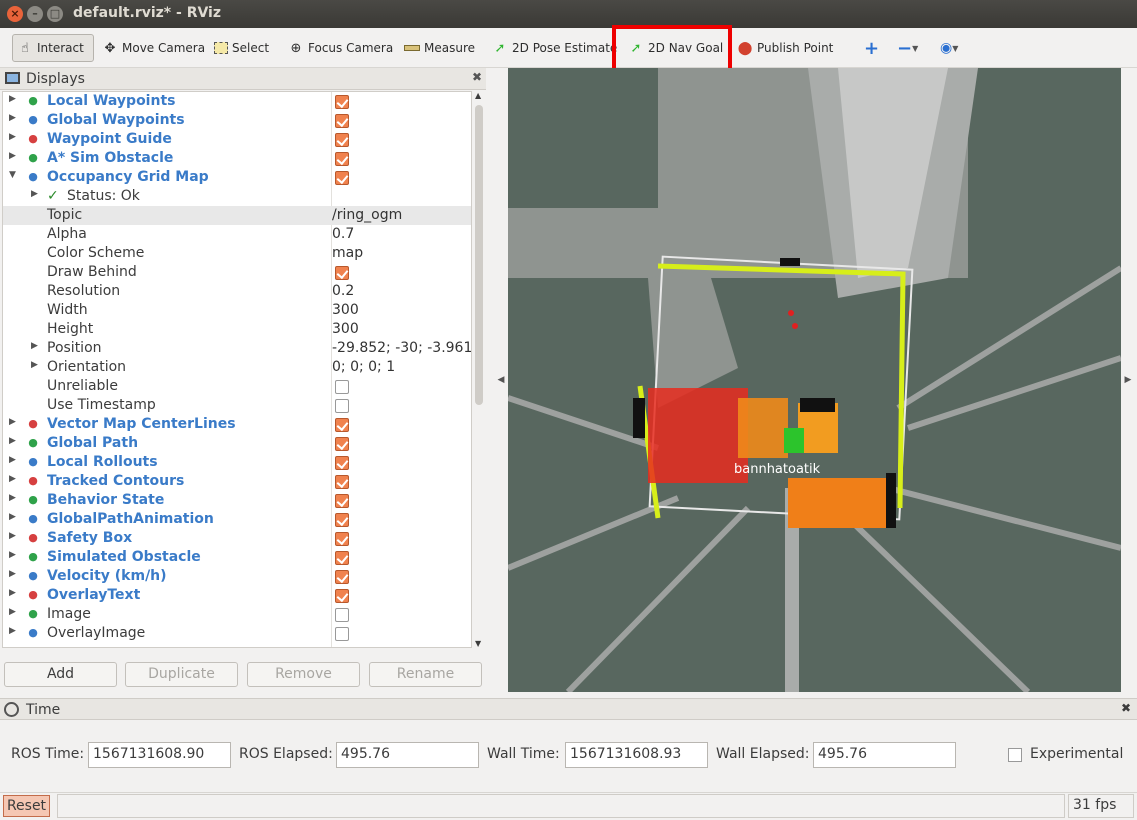 The height and width of the screenshot is (820, 1137). What do you see at coordinates (55, 14) in the screenshot?
I see `window-maximize-button: □` at bounding box center [55, 14].